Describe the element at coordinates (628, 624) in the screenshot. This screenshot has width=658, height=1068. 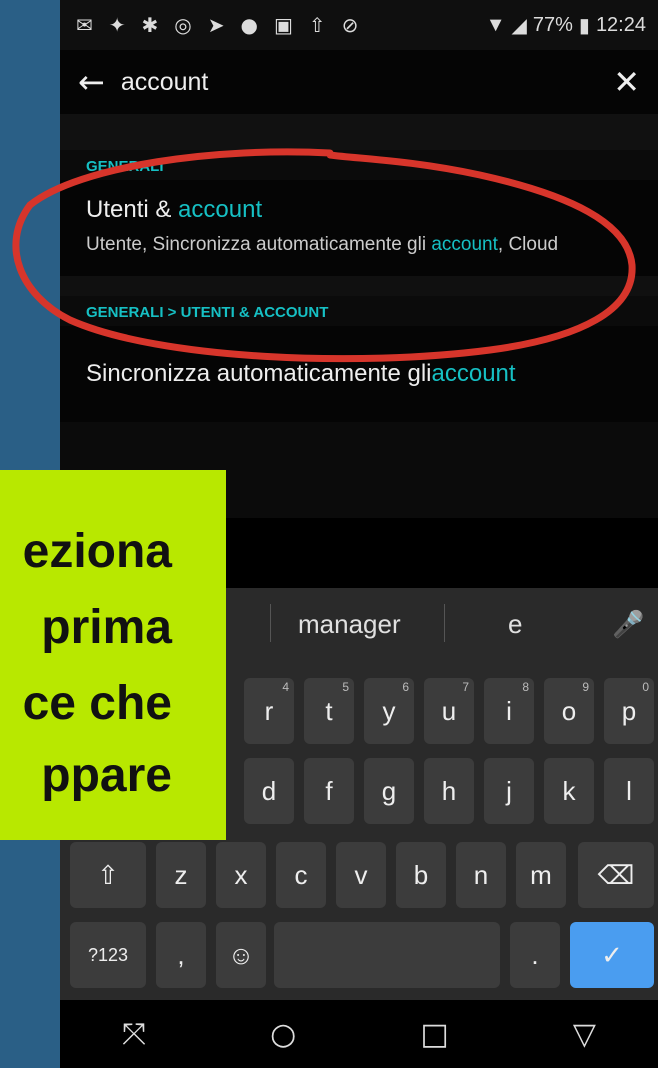
I see `microphone-icon: 🎤` at that location.